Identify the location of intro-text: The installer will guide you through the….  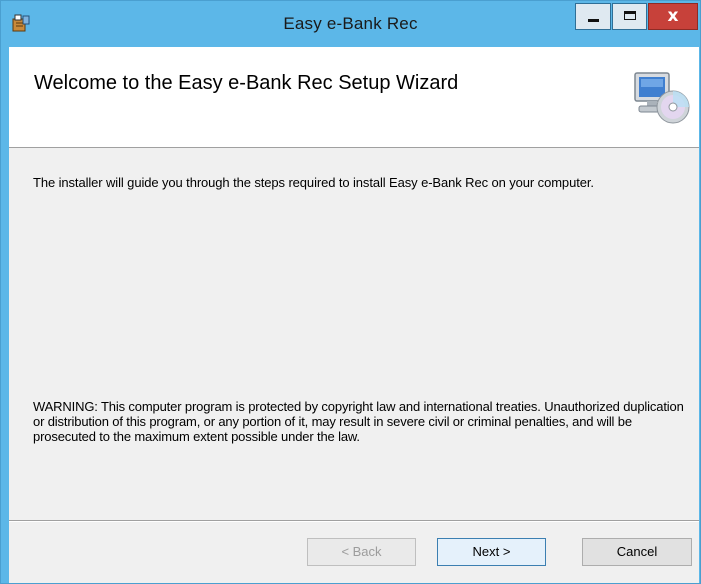
(313, 182).